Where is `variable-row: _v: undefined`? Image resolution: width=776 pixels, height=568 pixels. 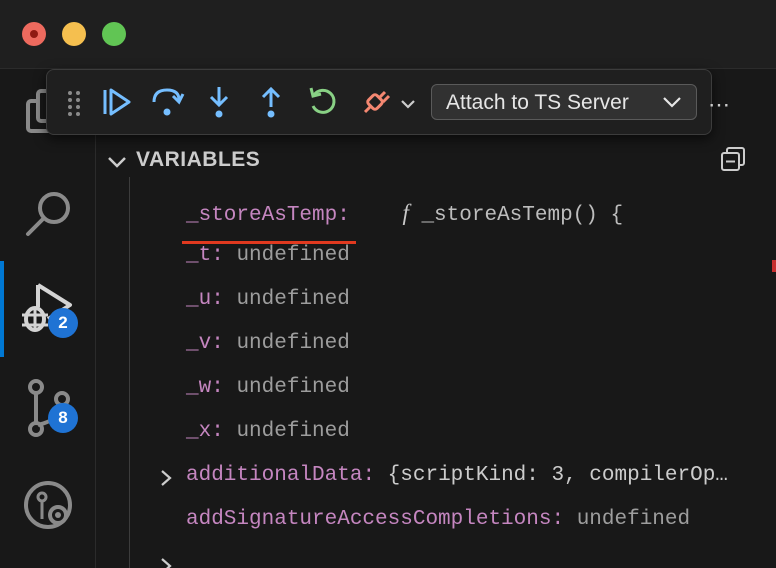
variable-row: _v: undefined is located at coordinates (436, 346).